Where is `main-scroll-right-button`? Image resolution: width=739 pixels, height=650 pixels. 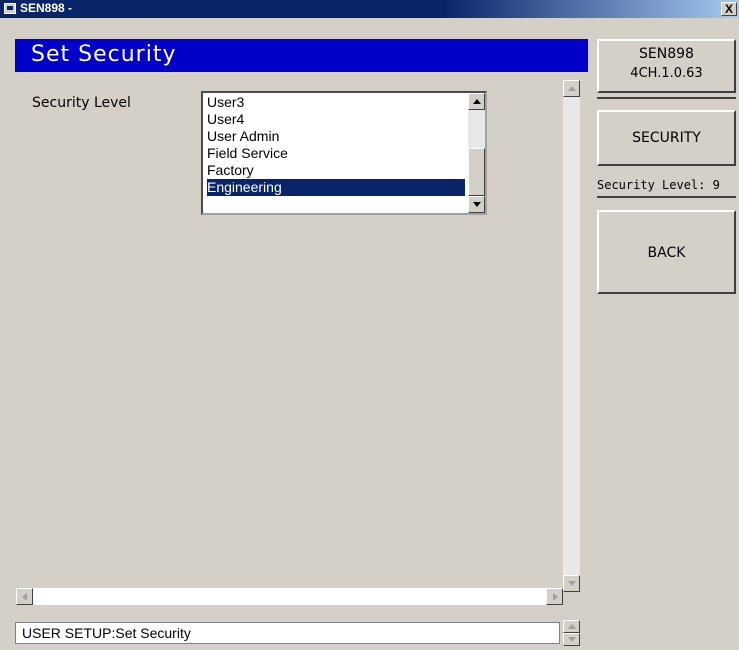 main-scroll-right-button is located at coordinates (554, 596).